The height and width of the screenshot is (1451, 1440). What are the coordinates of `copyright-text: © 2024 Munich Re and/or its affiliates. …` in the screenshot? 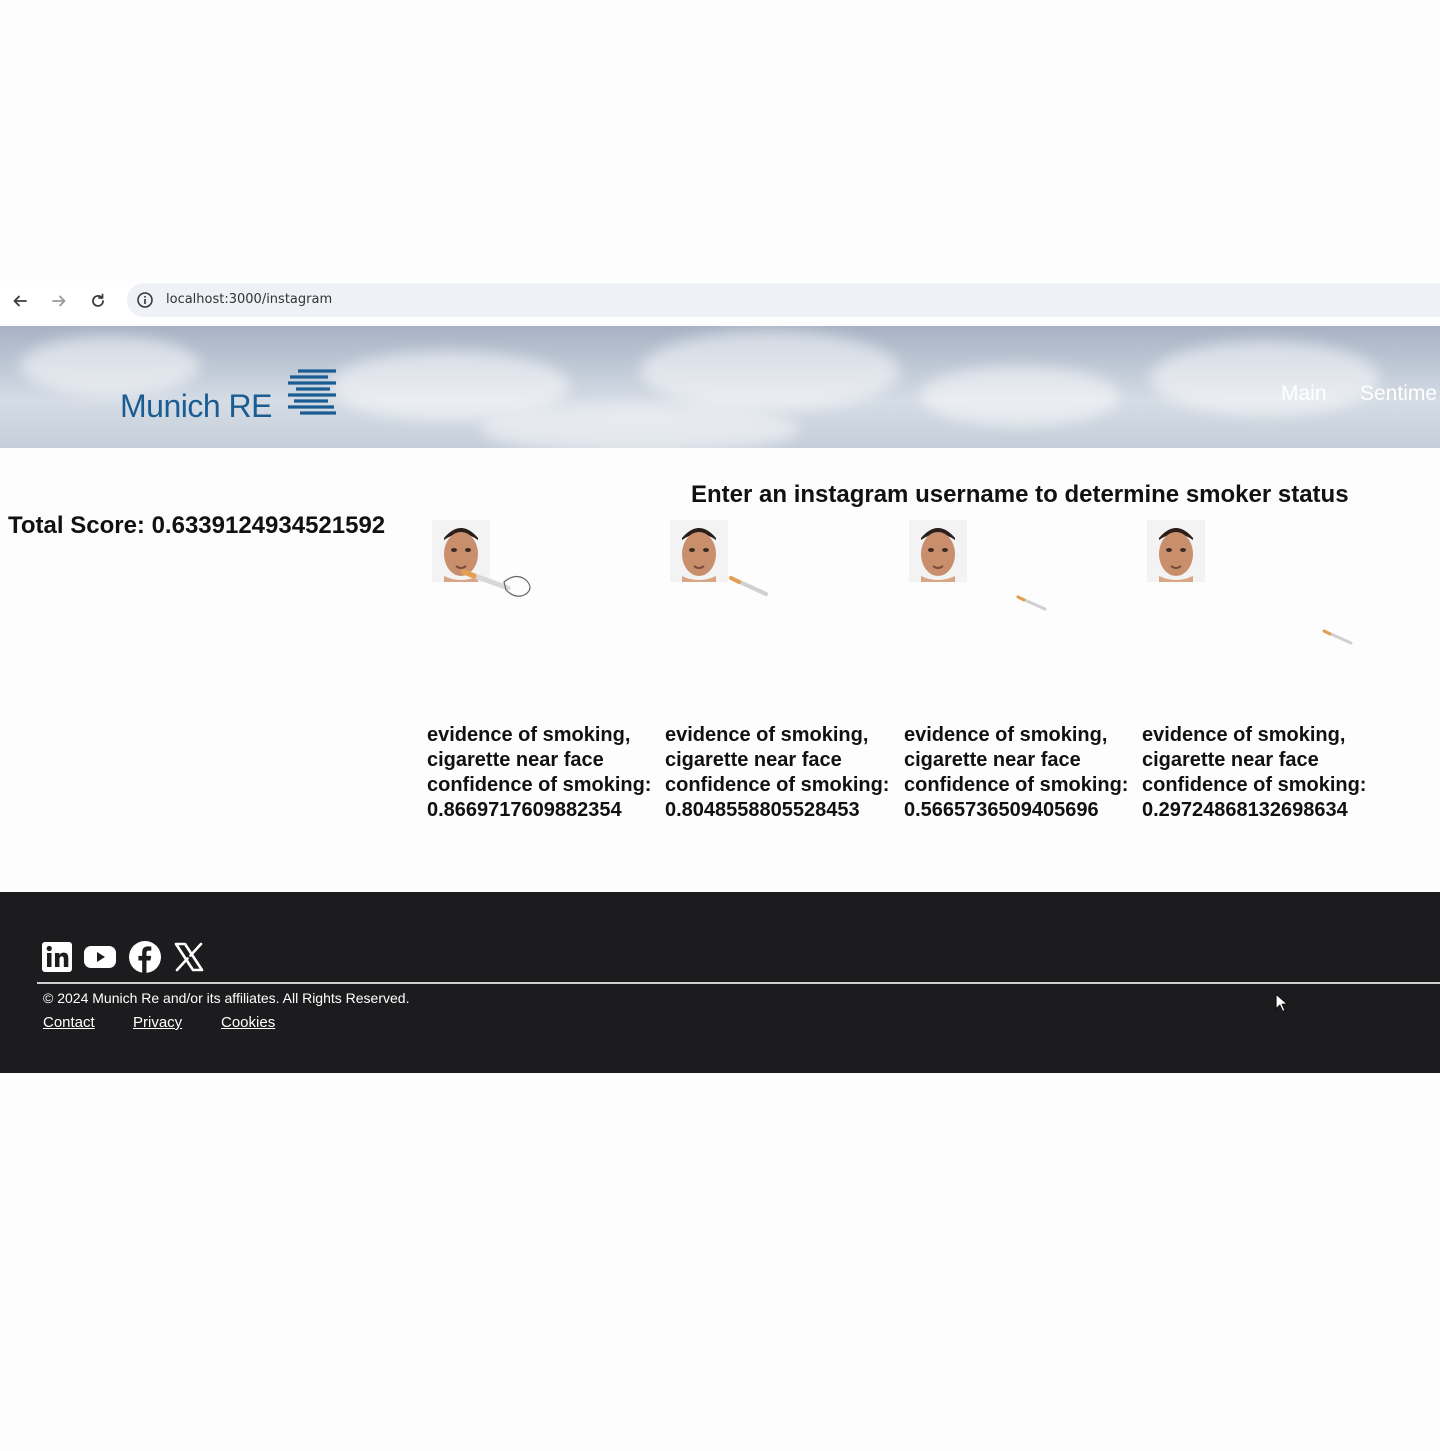 It's located at (226, 998).